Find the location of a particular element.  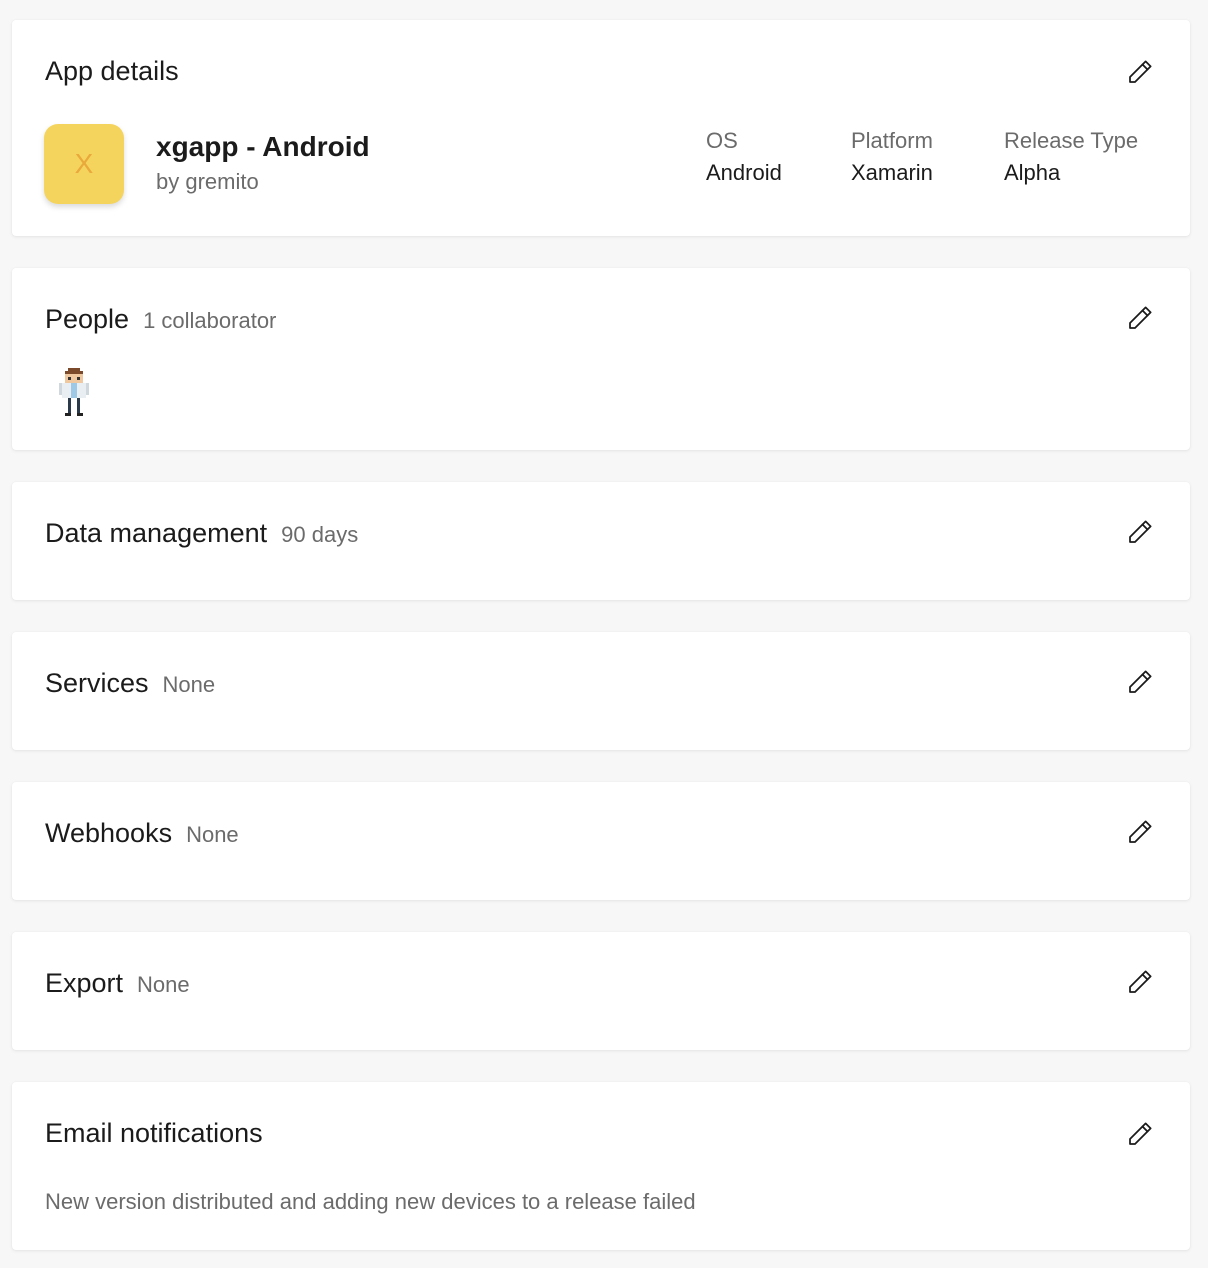

retention-period: 90 days is located at coordinates (320, 534).